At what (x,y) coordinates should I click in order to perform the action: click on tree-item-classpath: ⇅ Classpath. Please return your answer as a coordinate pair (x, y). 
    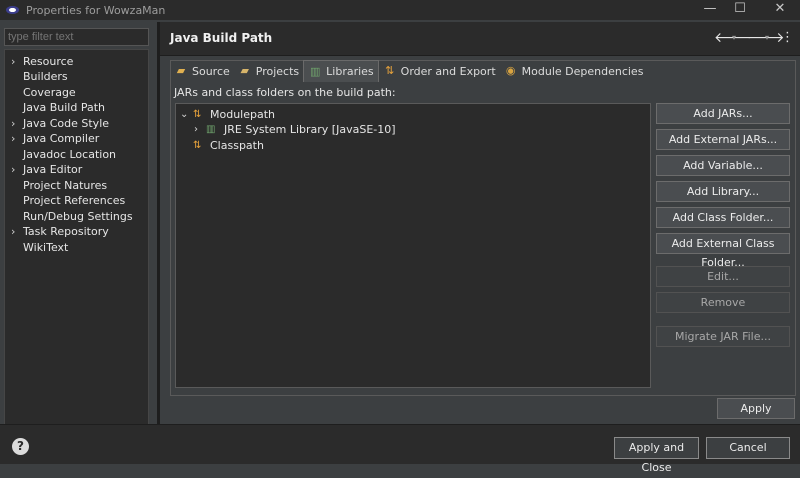
    Looking at the image, I should click on (280, 146).